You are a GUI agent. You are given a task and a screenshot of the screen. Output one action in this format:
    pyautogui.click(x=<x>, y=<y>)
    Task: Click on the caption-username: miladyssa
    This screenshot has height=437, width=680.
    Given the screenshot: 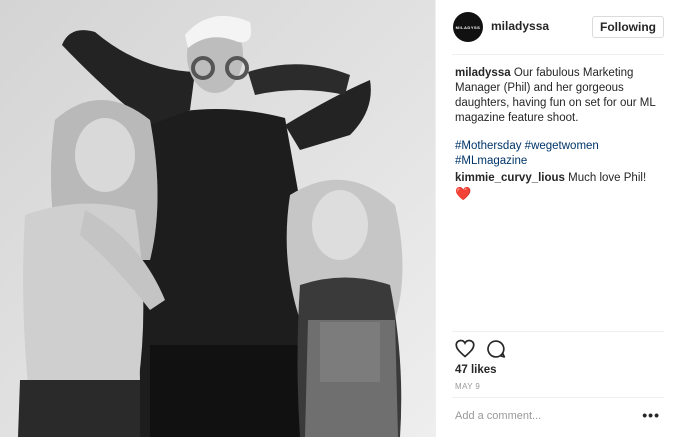 What is the action you would take?
    pyautogui.click(x=483, y=73)
    